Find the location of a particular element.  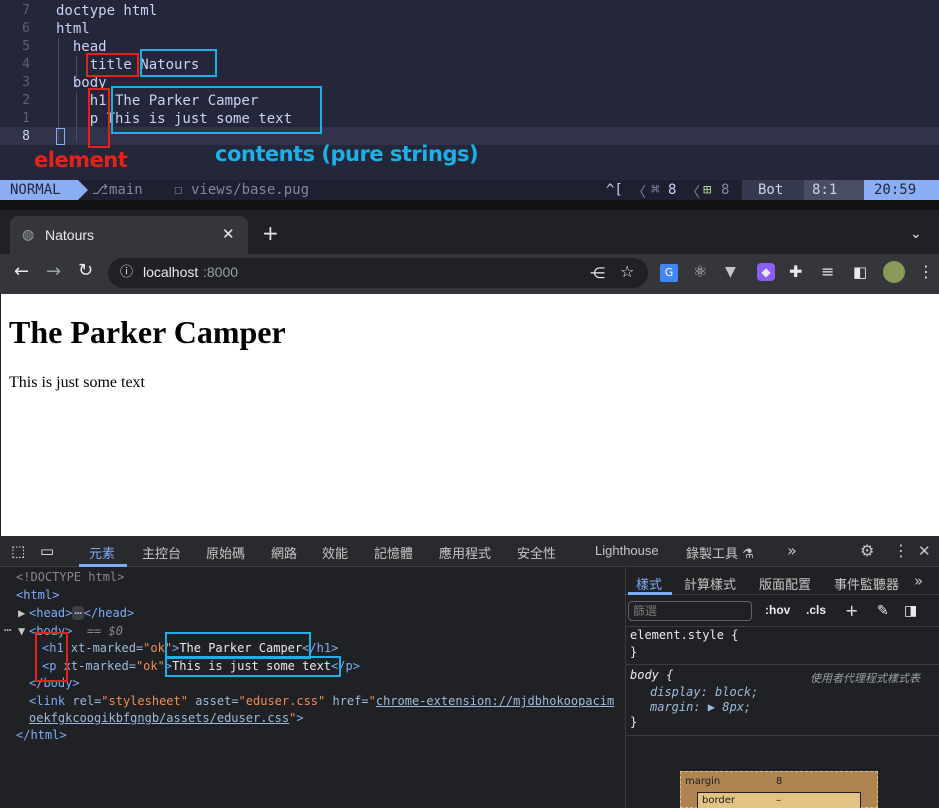

element-style-rule: element.style { is located at coordinates (684, 635).